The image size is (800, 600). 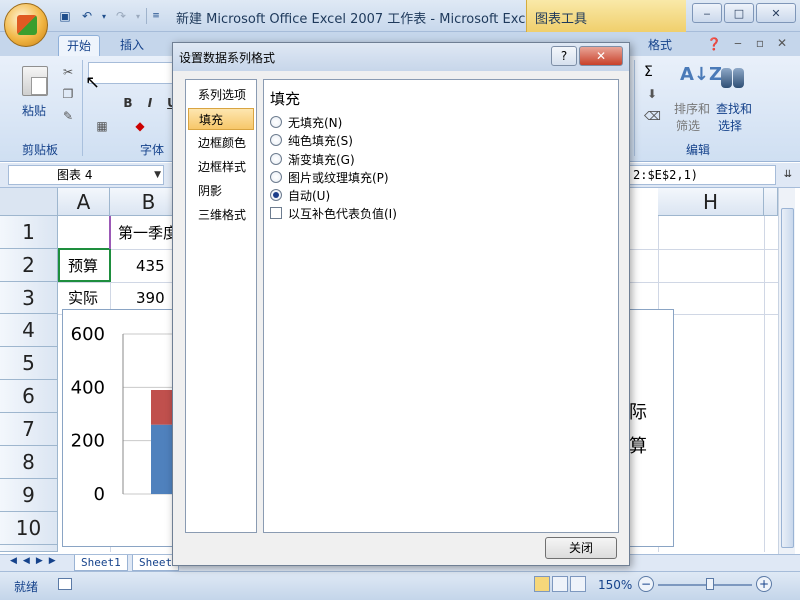 I want to click on column-header-h: H, so click(x=711, y=202).